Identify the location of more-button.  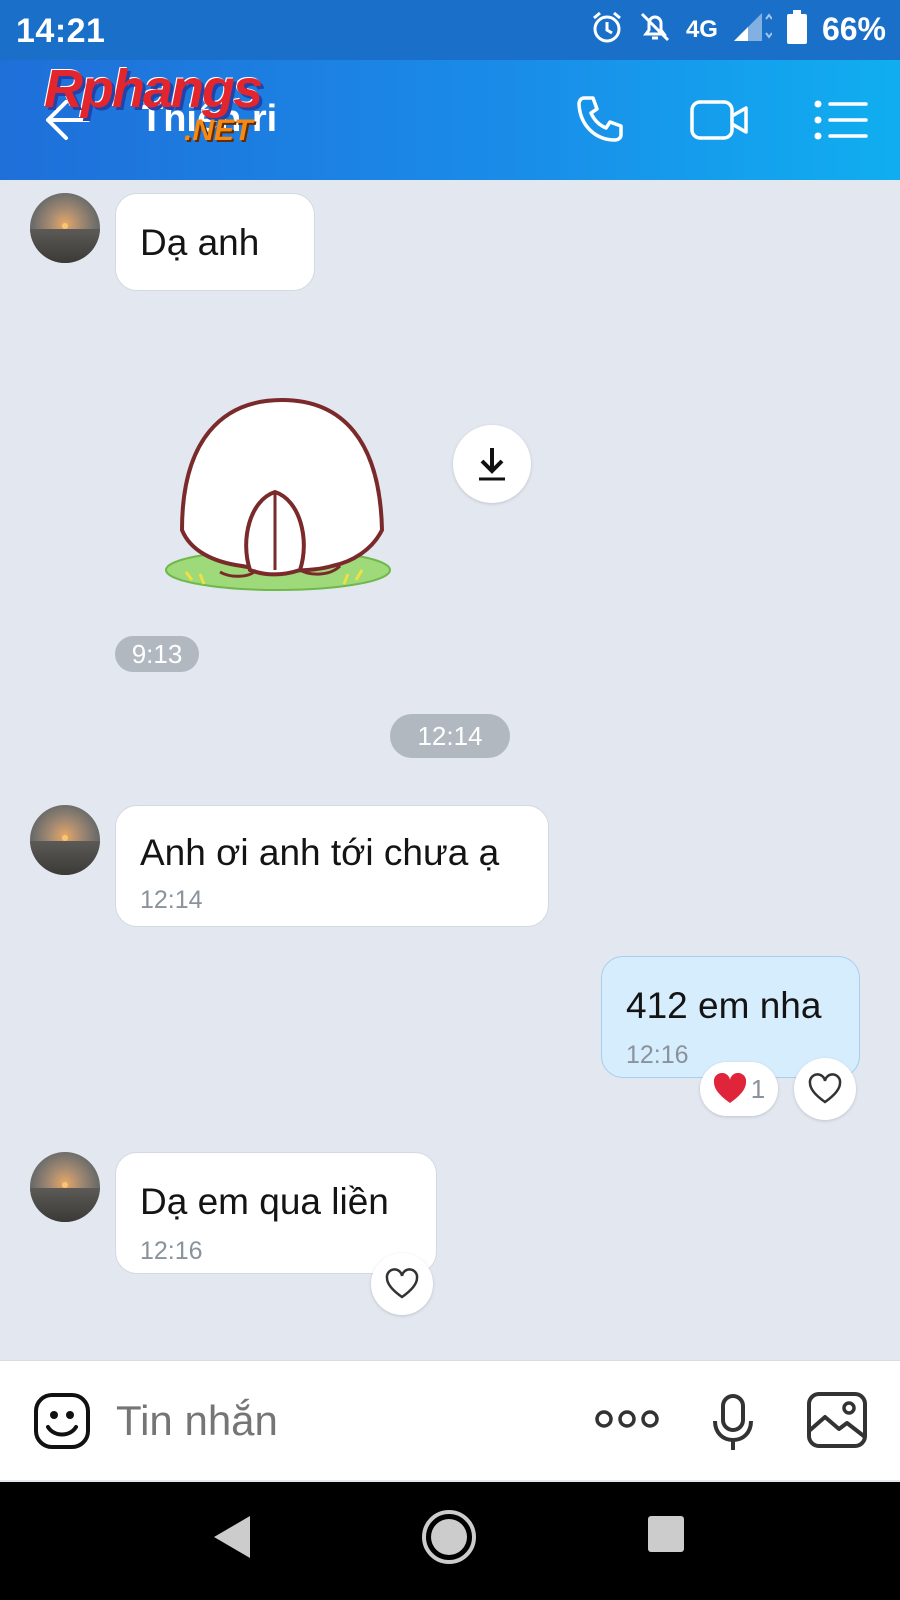
(627, 1421).